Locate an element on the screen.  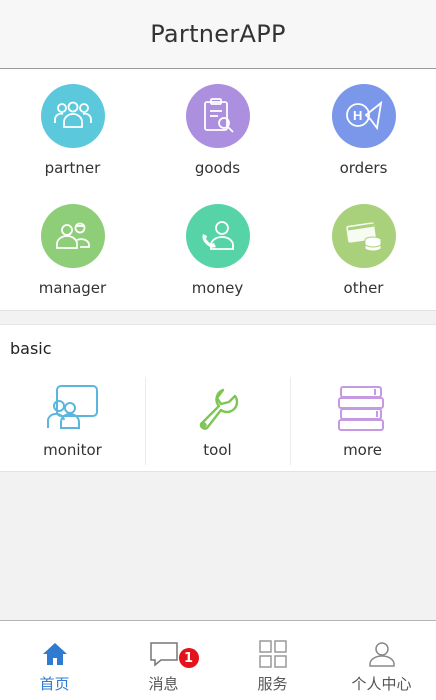
tab-messages: 1 消息 is located at coordinates (163, 660).